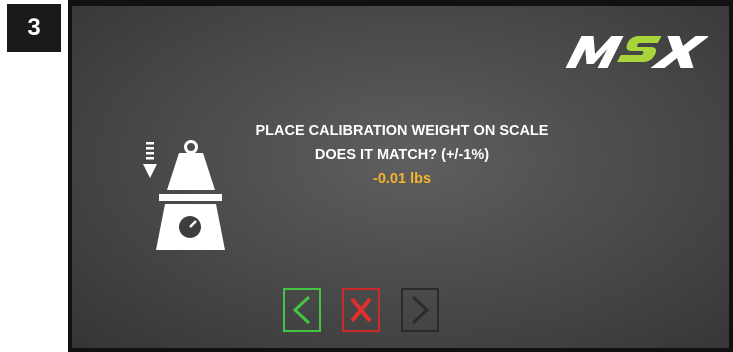  I want to click on msx-logo, so click(636, 52).